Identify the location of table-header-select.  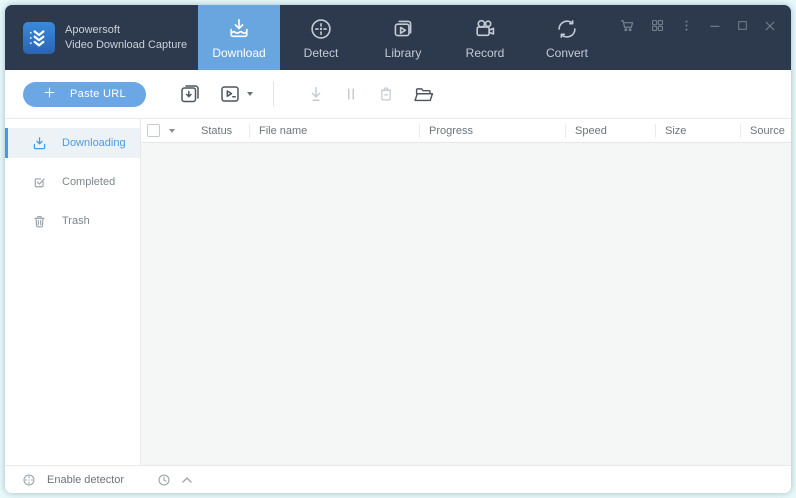
(171, 131).